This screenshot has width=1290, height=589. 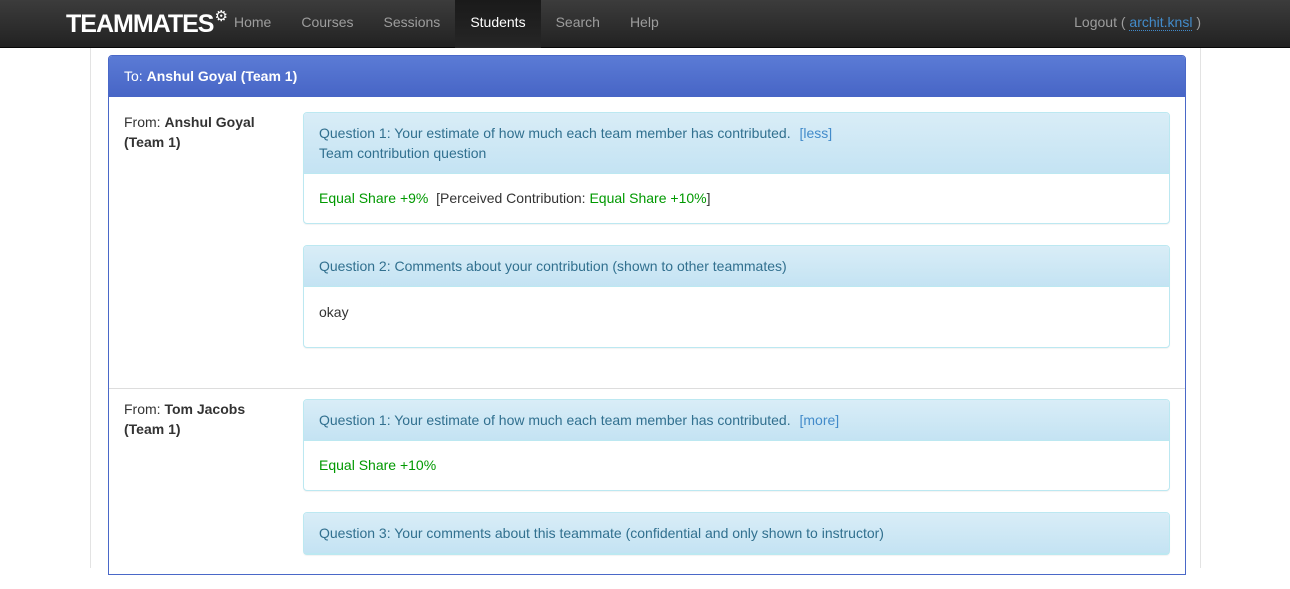 What do you see at coordinates (378, 465) in the screenshot?
I see `contribution-value: Equal Share +10%` at bounding box center [378, 465].